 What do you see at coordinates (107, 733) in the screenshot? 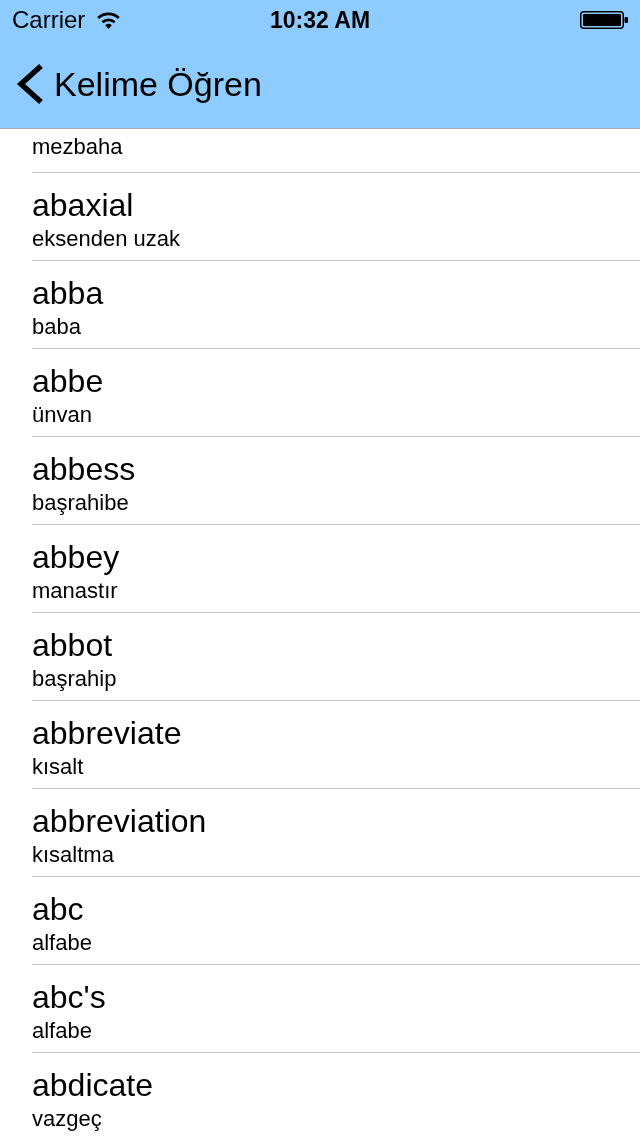
I see `word-title: abbreviate` at bounding box center [107, 733].